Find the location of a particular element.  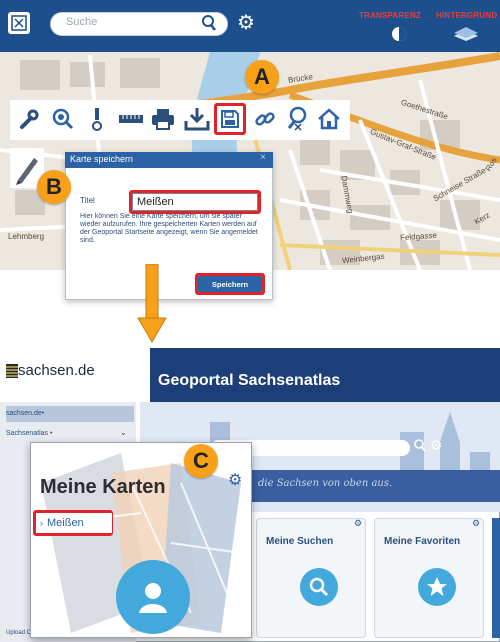

info-icon is located at coordinates (97, 119).